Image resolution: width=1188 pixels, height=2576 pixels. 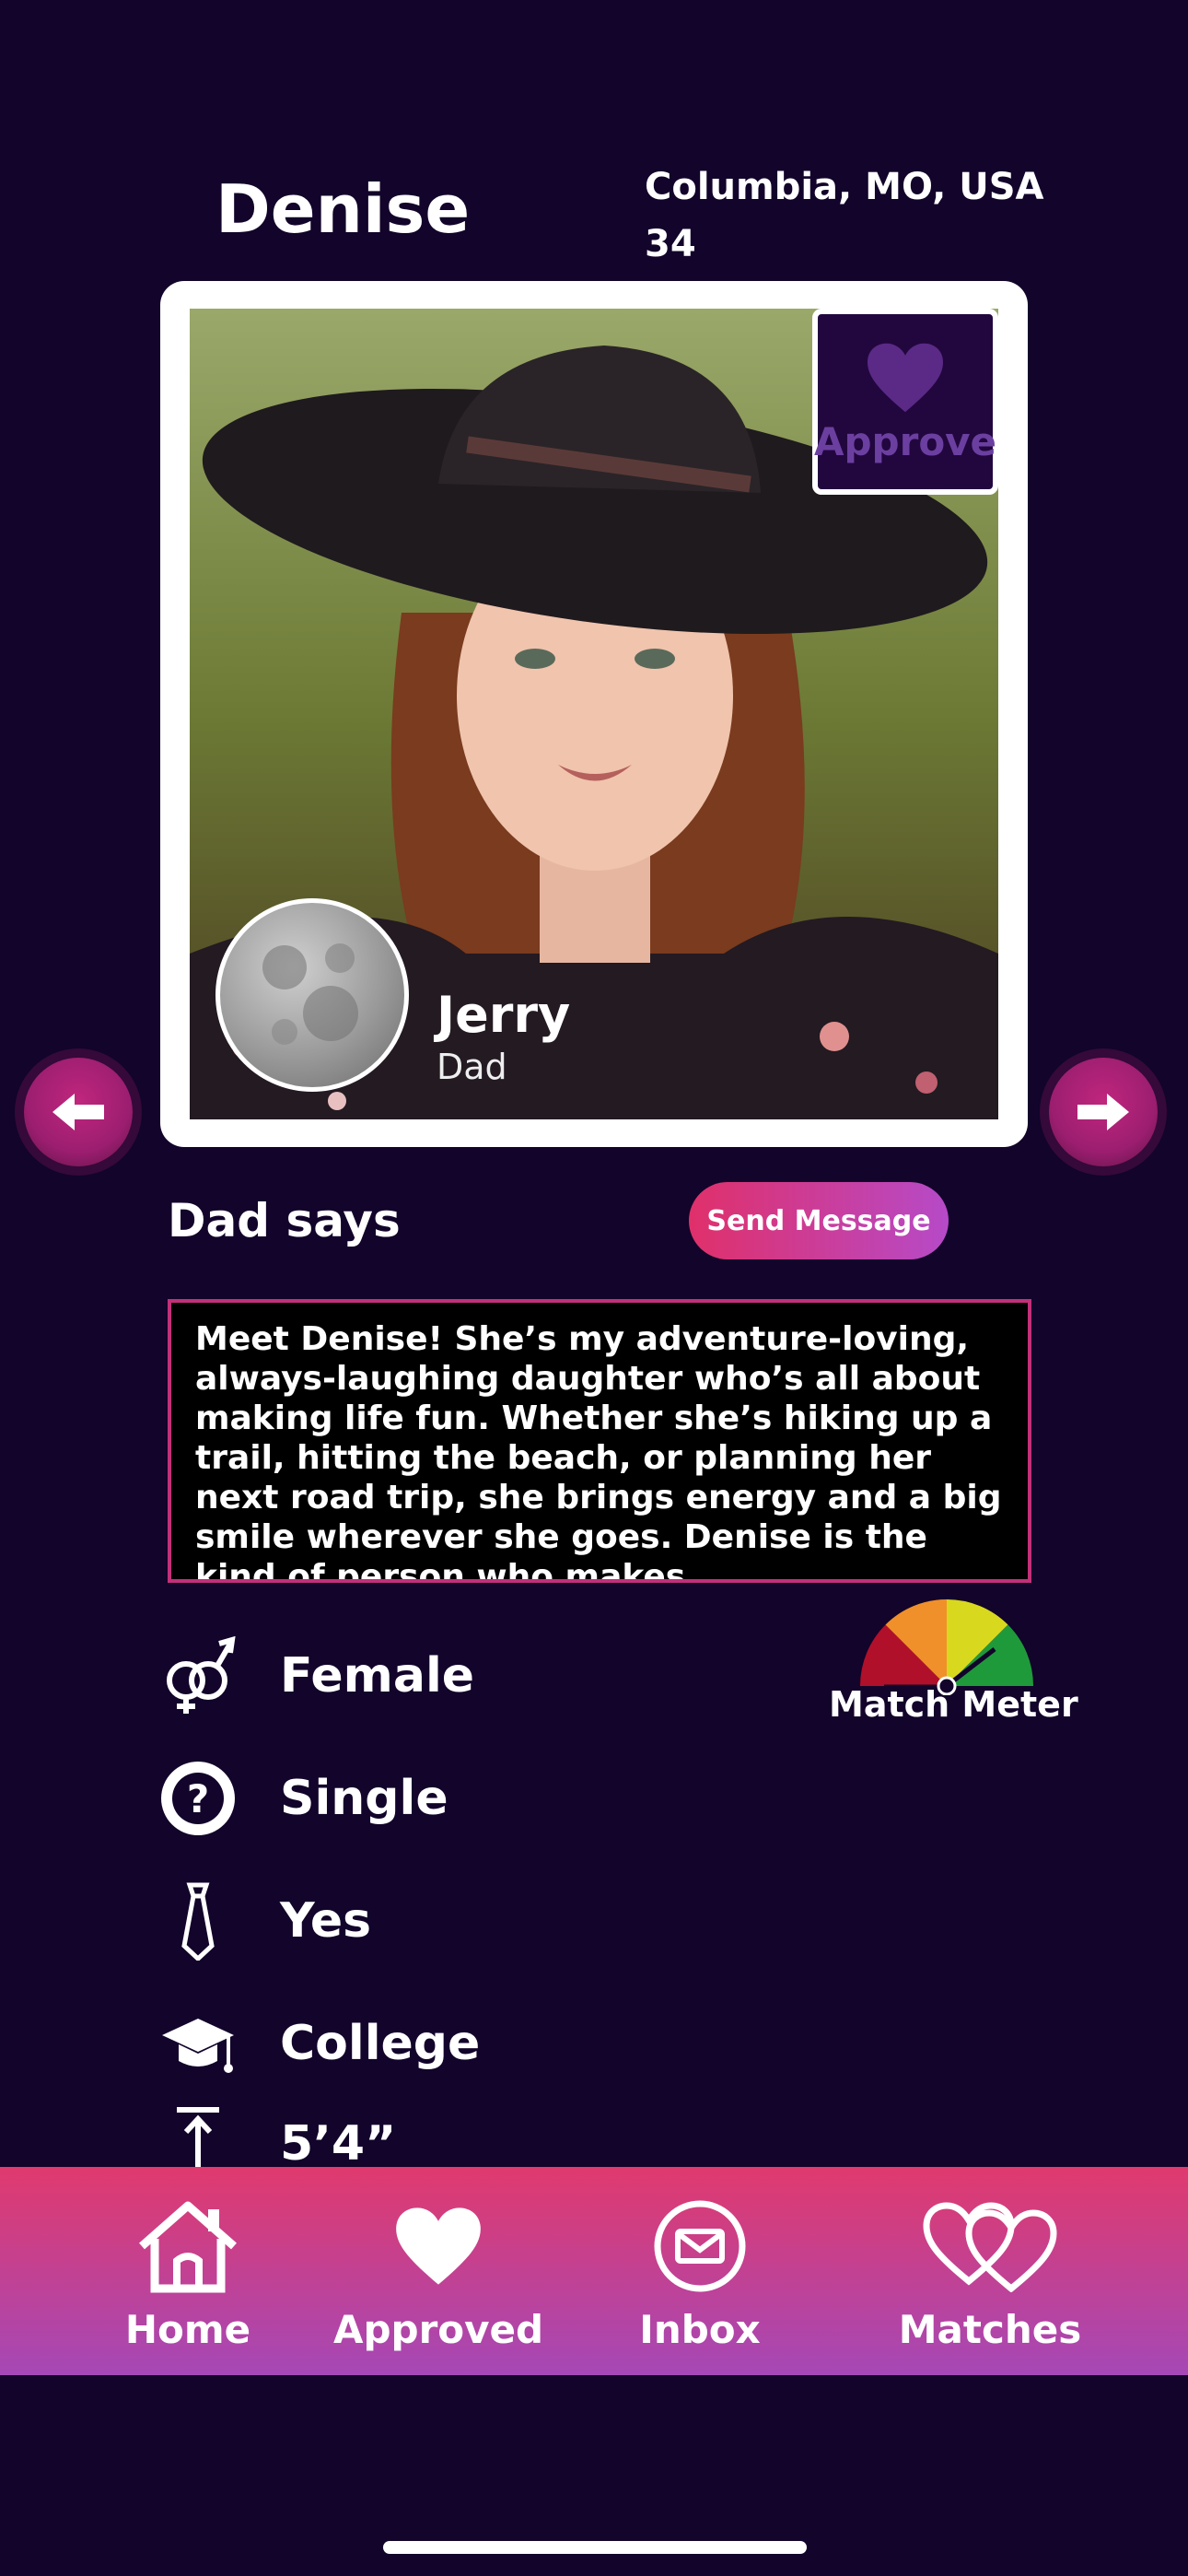 What do you see at coordinates (954, 1704) in the screenshot?
I see `match-meter-label: Match Meter` at bounding box center [954, 1704].